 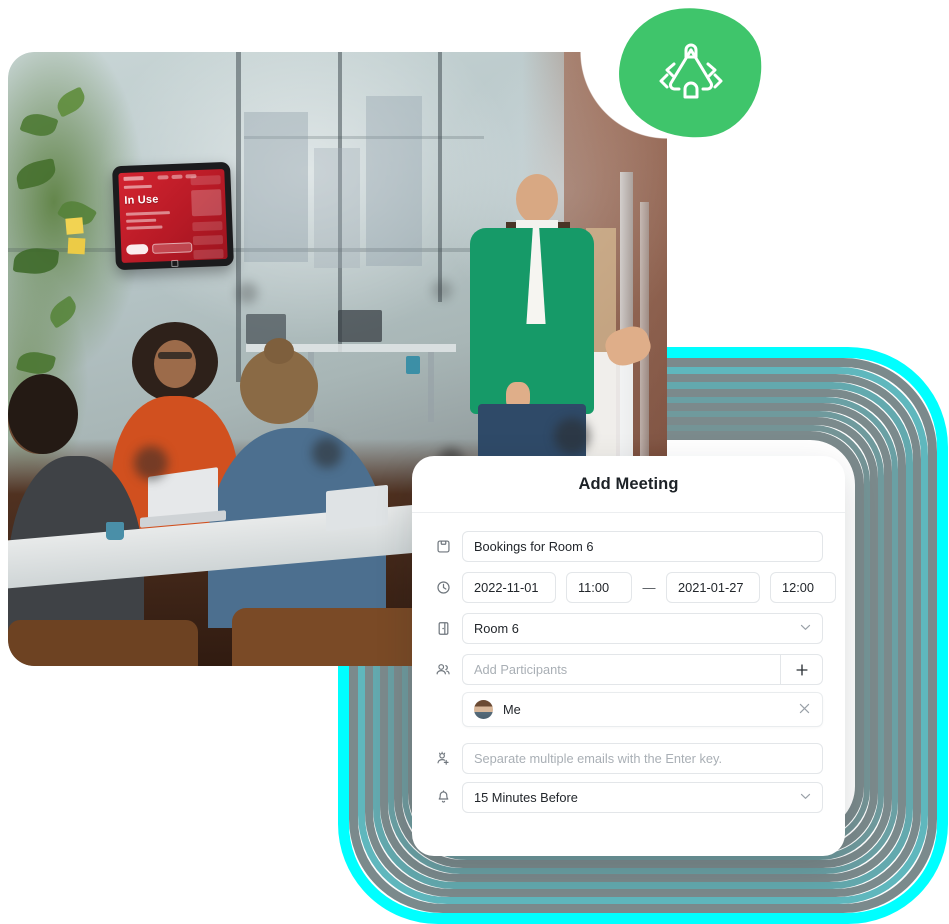 What do you see at coordinates (443, 547) in the screenshot?
I see `note-icon` at bounding box center [443, 547].